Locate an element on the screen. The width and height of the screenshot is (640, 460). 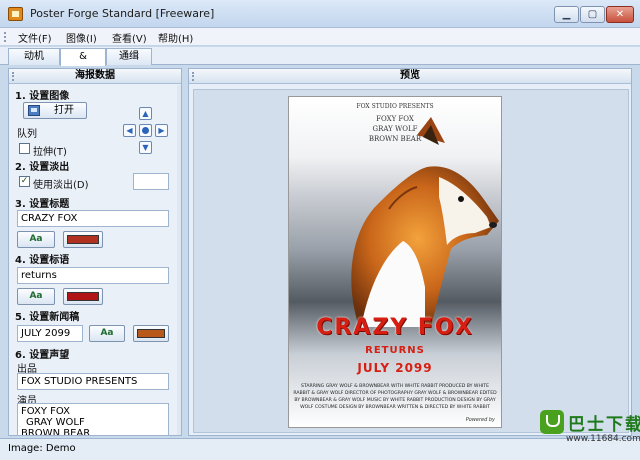
panel-grip-icon is located at coordinates (13, 76).